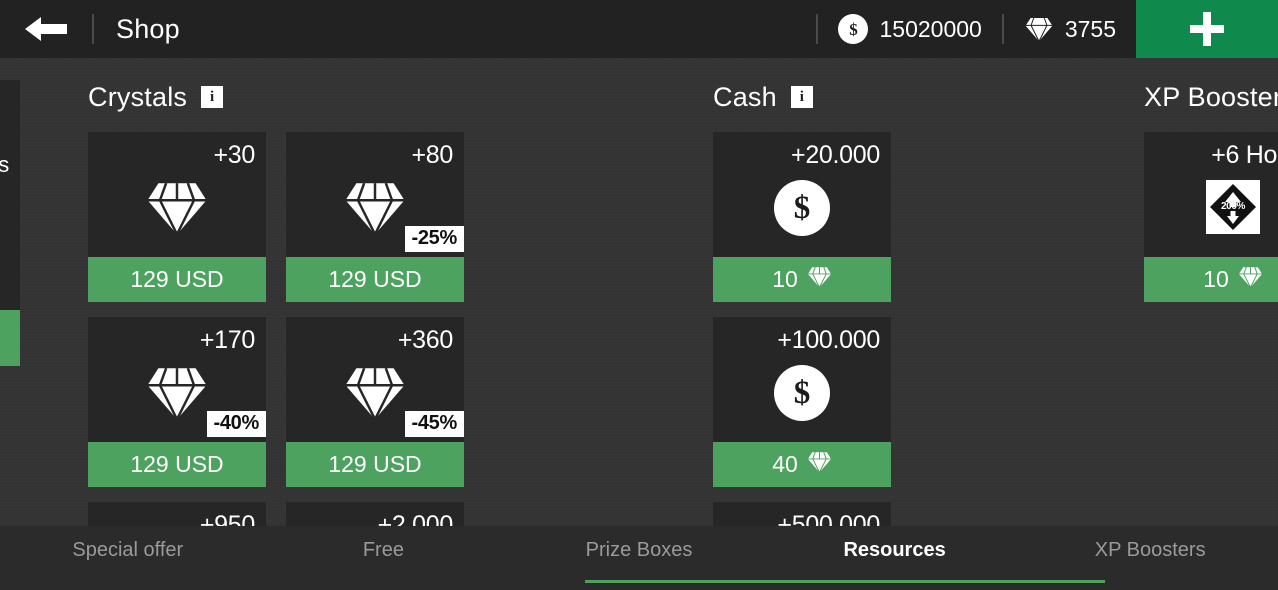  What do you see at coordinates (900, 85) in the screenshot?
I see `section-header-cash: Cash i` at bounding box center [900, 85].